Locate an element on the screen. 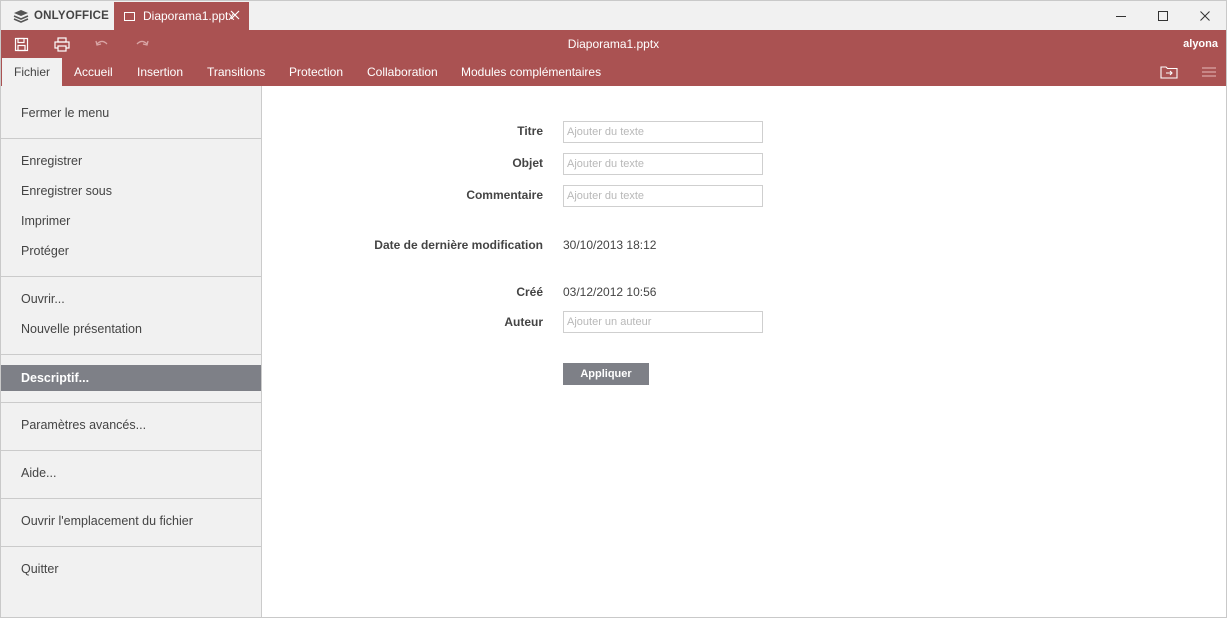 The image size is (1227, 618). created-value: 03/12/2012 10:56 is located at coordinates (610, 292).